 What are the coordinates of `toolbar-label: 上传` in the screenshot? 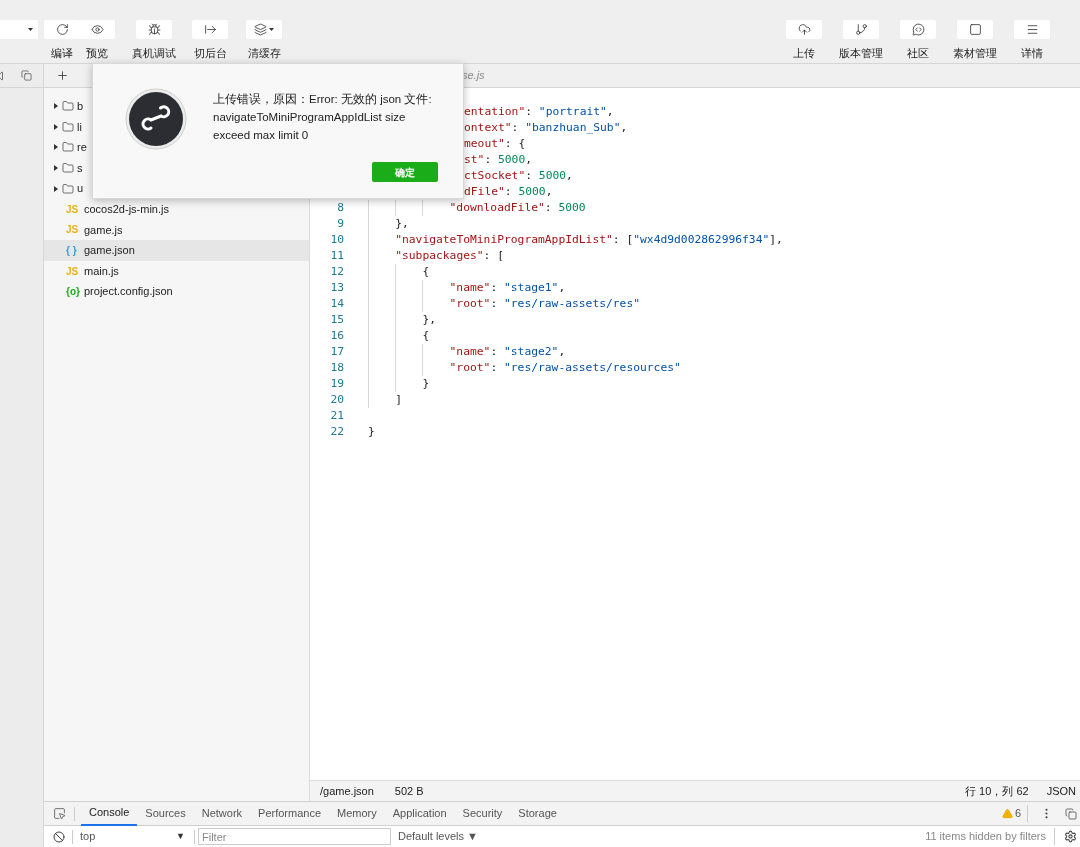 It's located at (804, 53).